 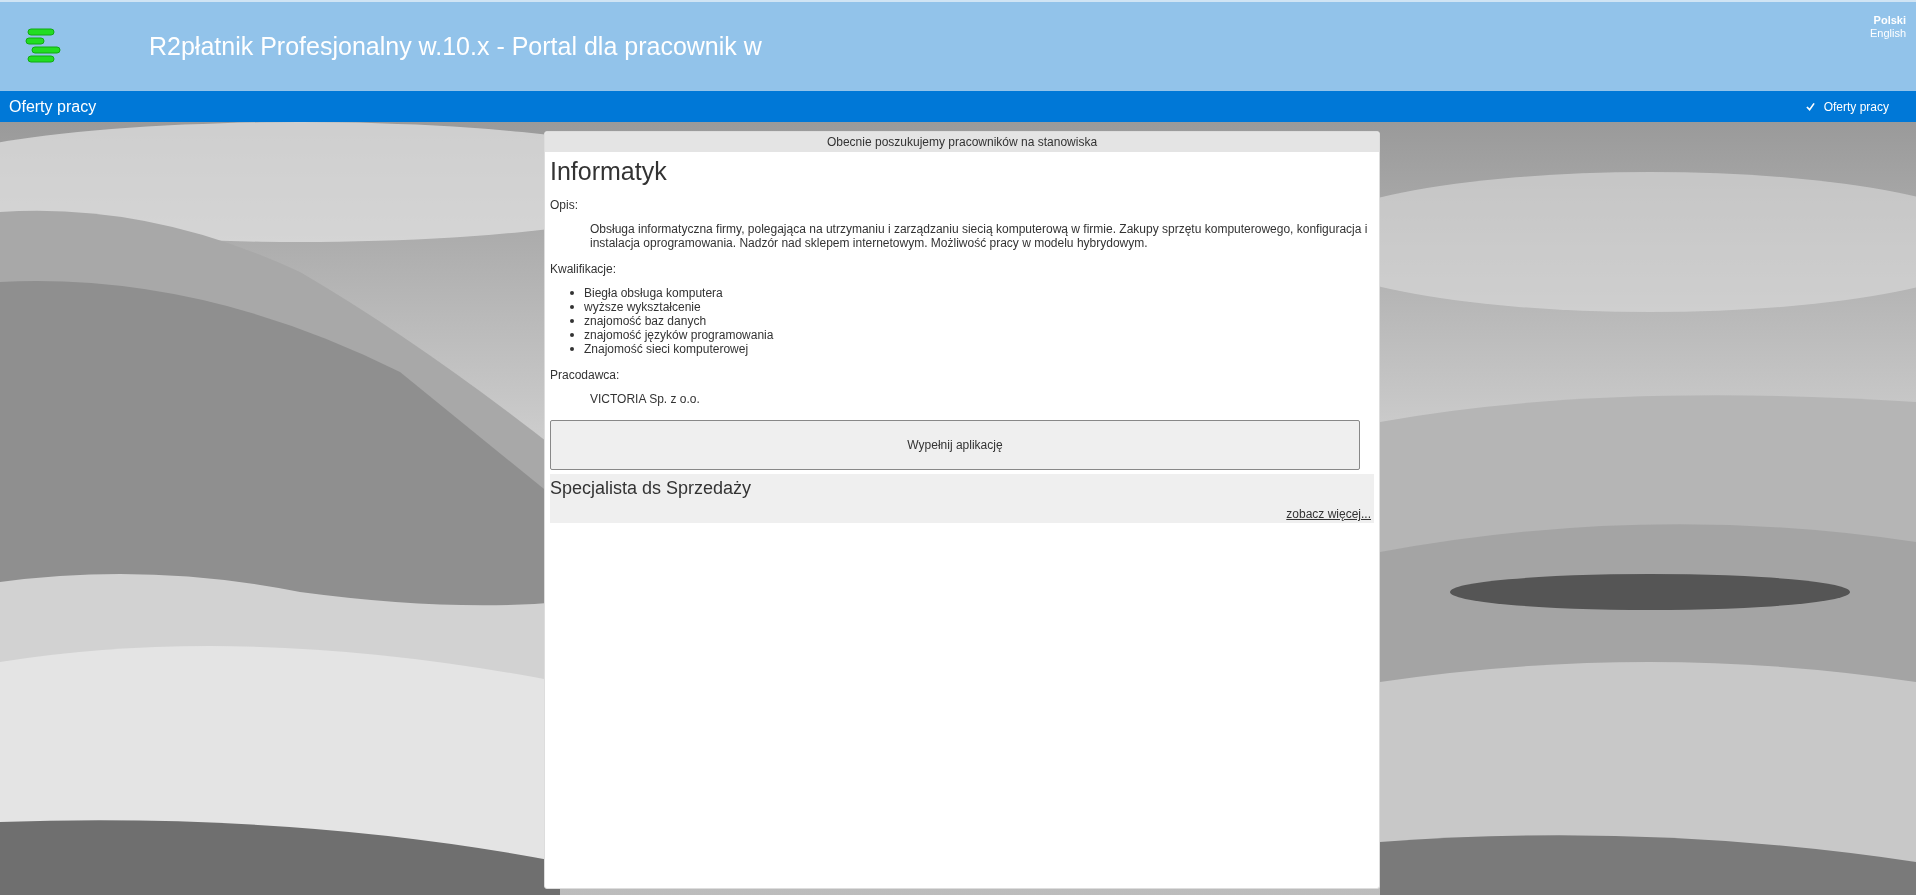 What do you see at coordinates (564, 205) in the screenshot?
I see `section-label: Opis:` at bounding box center [564, 205].